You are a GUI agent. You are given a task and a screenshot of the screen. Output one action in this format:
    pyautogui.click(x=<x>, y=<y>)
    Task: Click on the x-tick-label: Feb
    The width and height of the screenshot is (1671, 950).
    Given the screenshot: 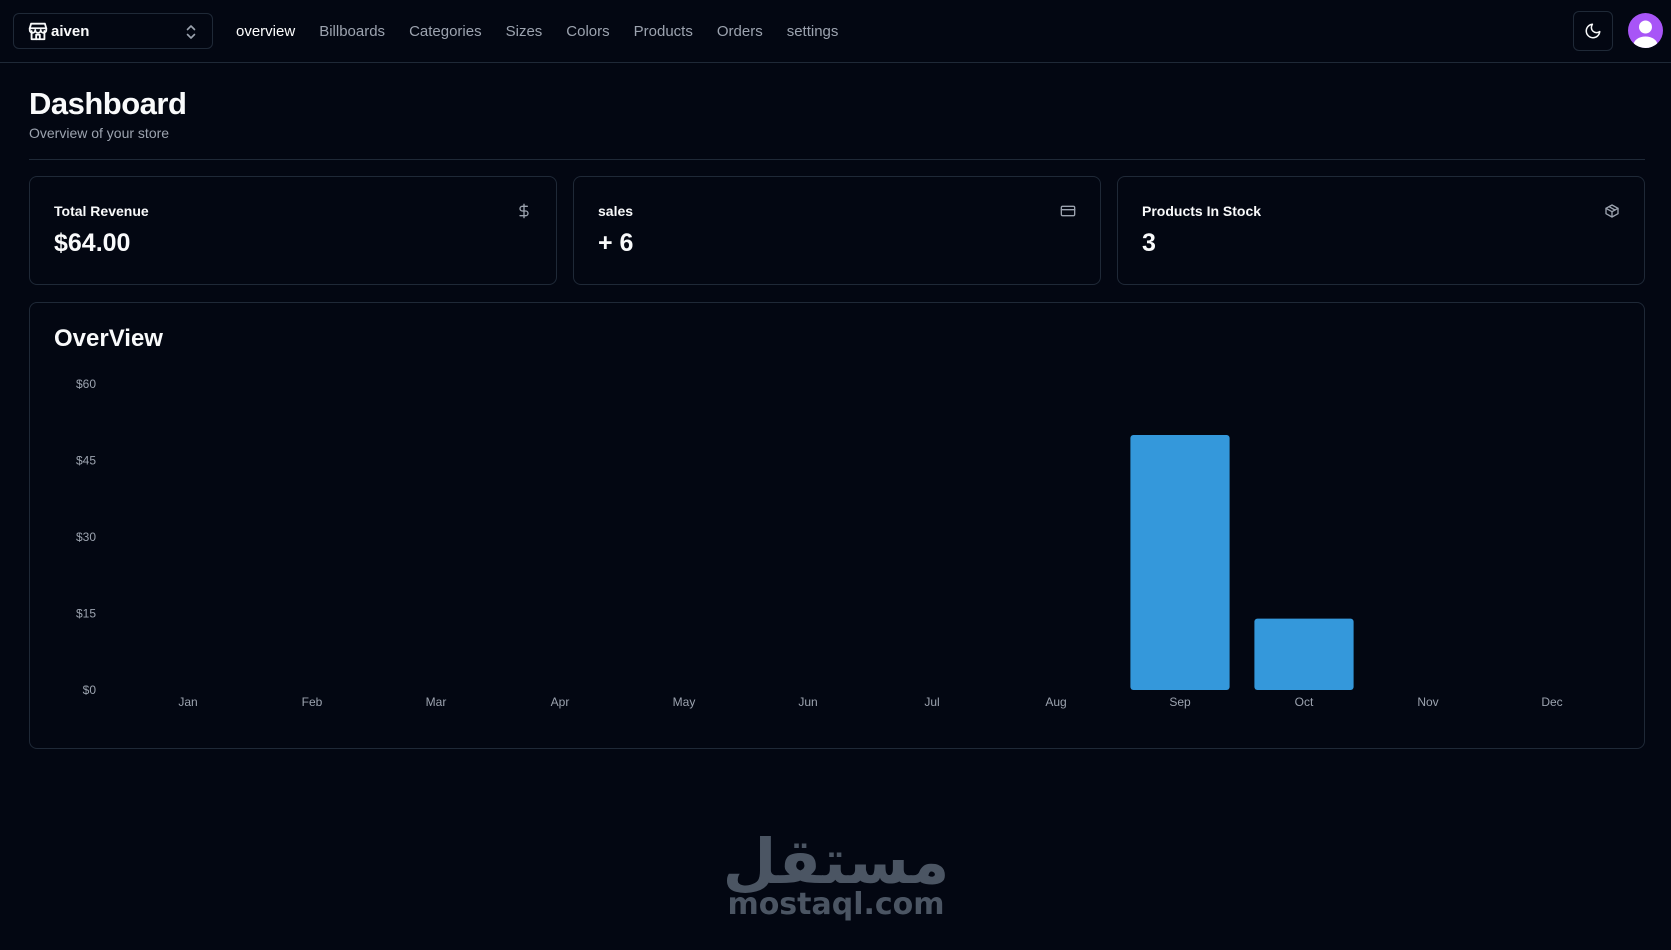 What is the action you would take?
    pyautogui.click(x=312, y=702)
    